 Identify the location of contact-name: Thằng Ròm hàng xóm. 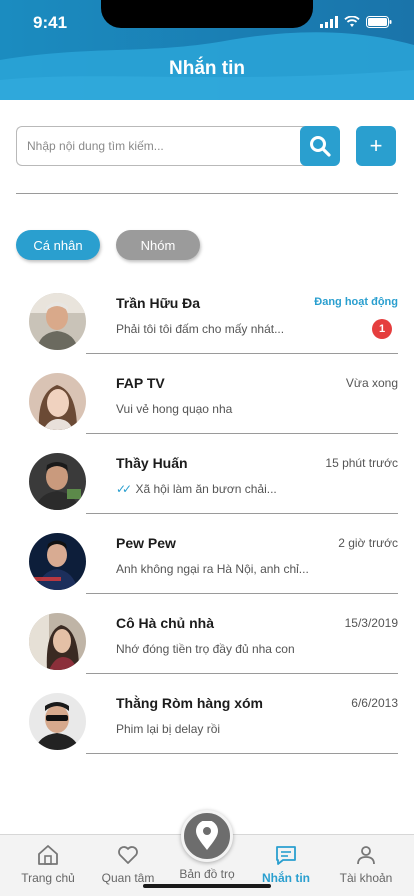
(189, 703).